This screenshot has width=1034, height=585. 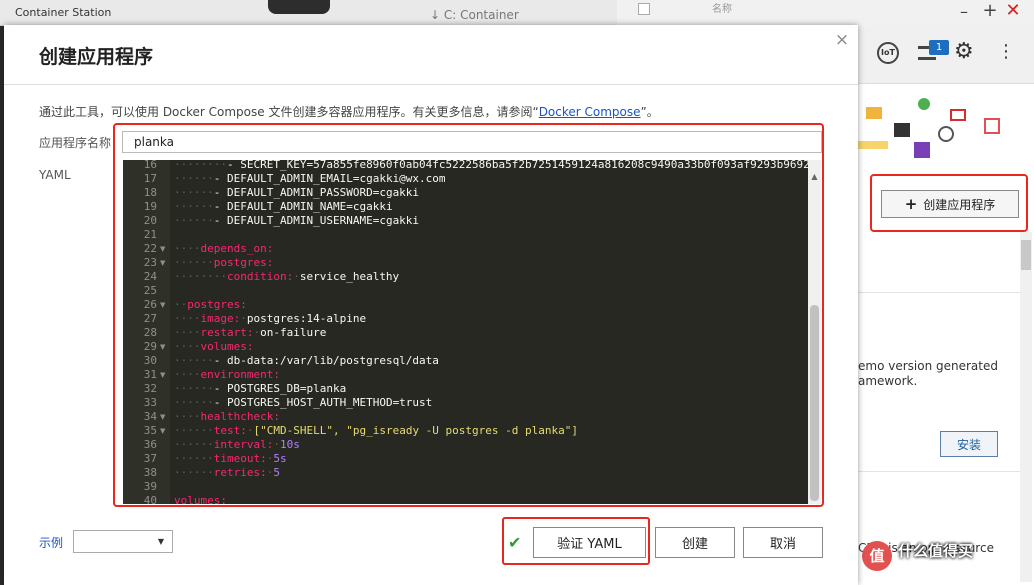 What do you see at coordinates (873, 145) in the screenshot?
I see `decoration-bar` at bounding box center [873, 145].